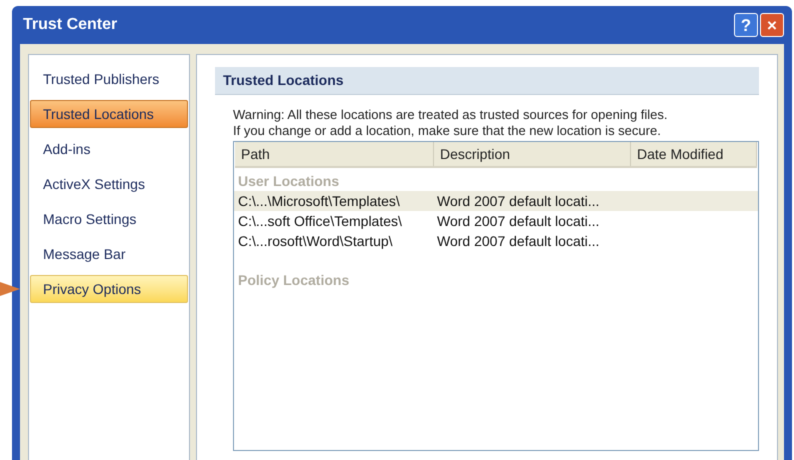 This screenshot has height=460, width=794. Describe the element at coordinates (532, 154) in the screenshot. I see `column-header: Description` at that location.